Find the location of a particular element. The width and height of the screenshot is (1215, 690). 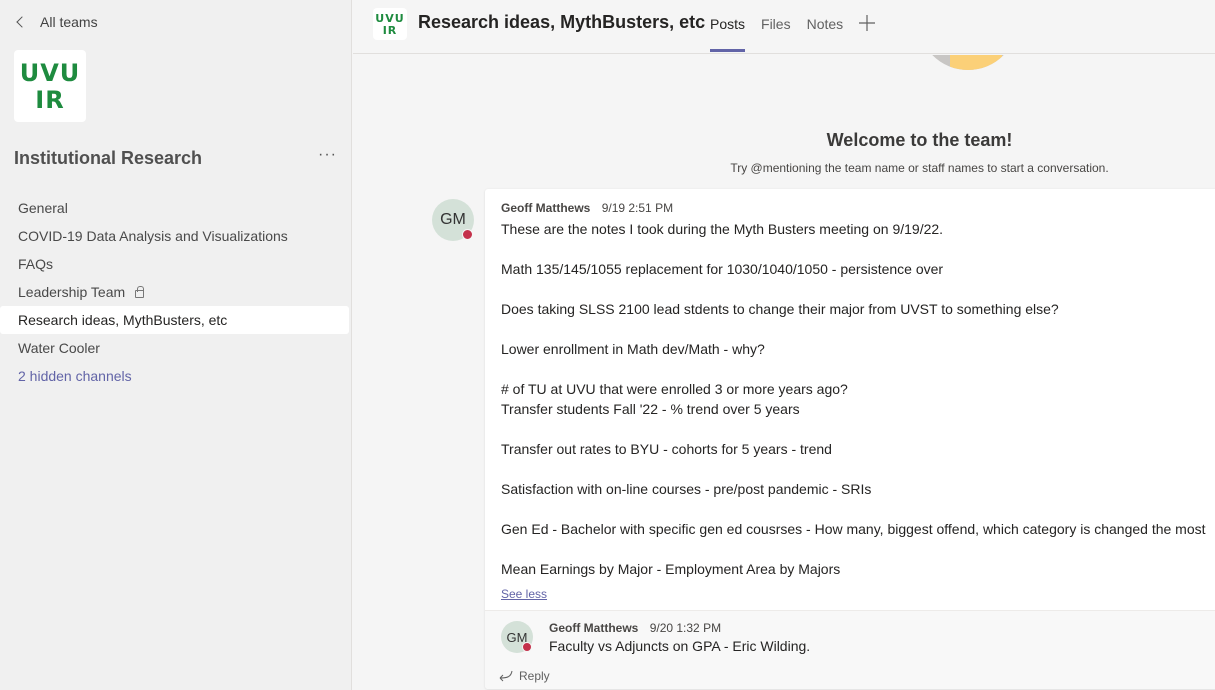

channel-label: FAQs is located at coordinates (36, 264).